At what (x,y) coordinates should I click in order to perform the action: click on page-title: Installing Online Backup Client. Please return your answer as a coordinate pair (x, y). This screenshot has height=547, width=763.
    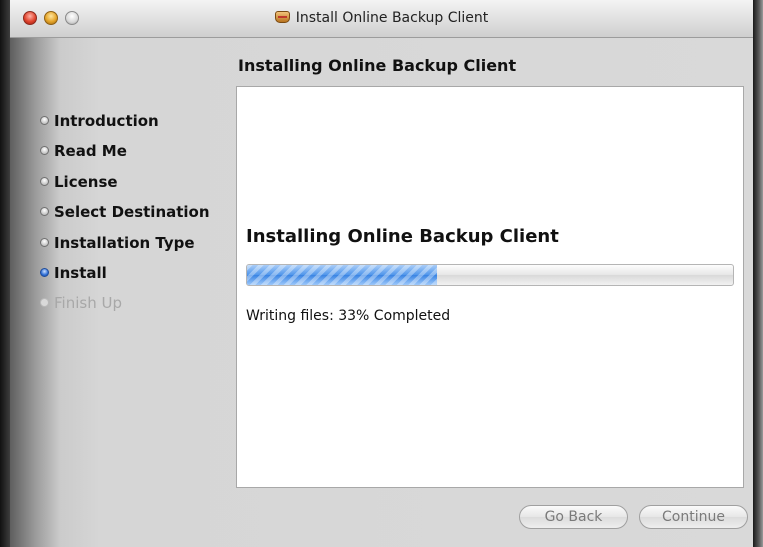
    Looking at the image, I should click on (377, 65).